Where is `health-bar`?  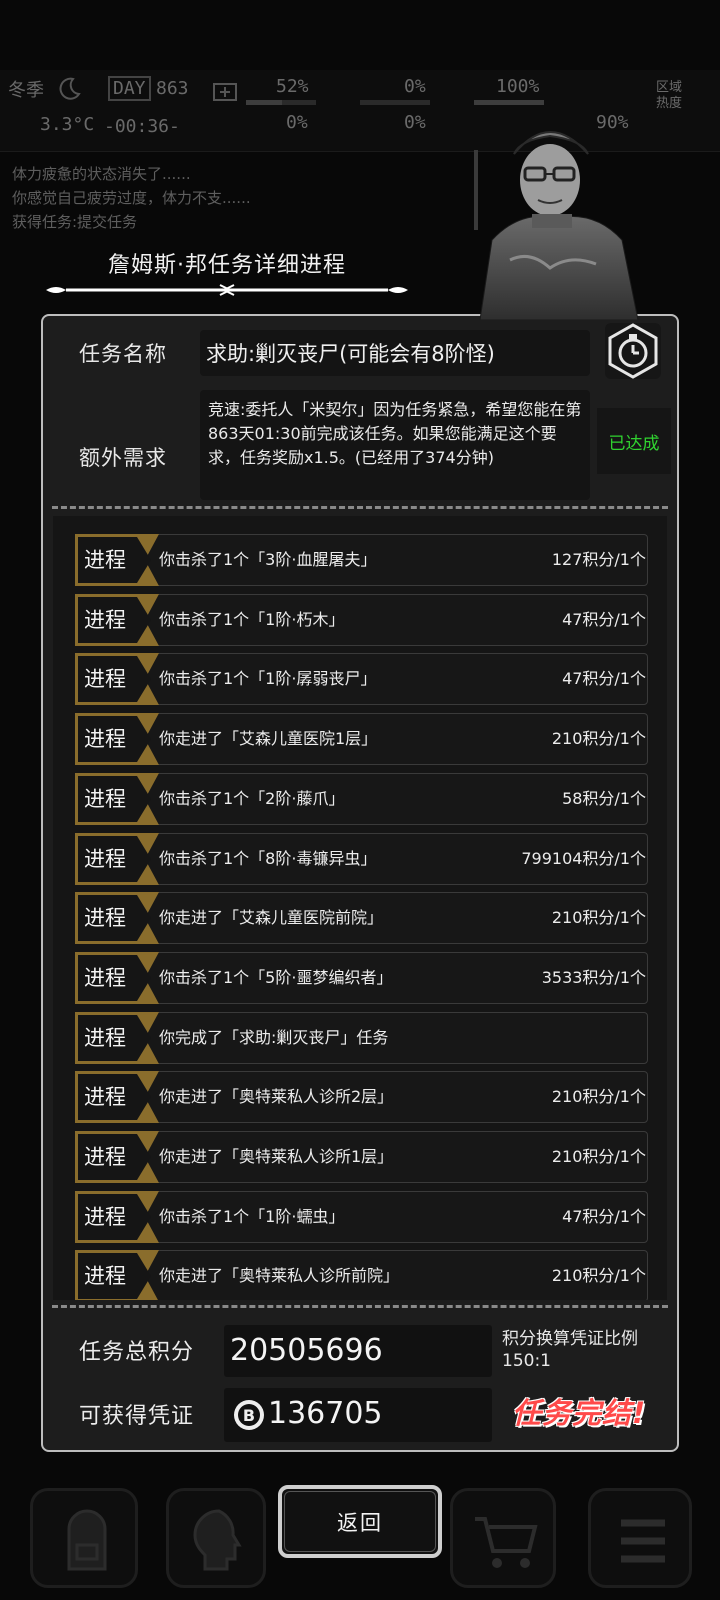
health-bar is located at coordinates (281, 102).